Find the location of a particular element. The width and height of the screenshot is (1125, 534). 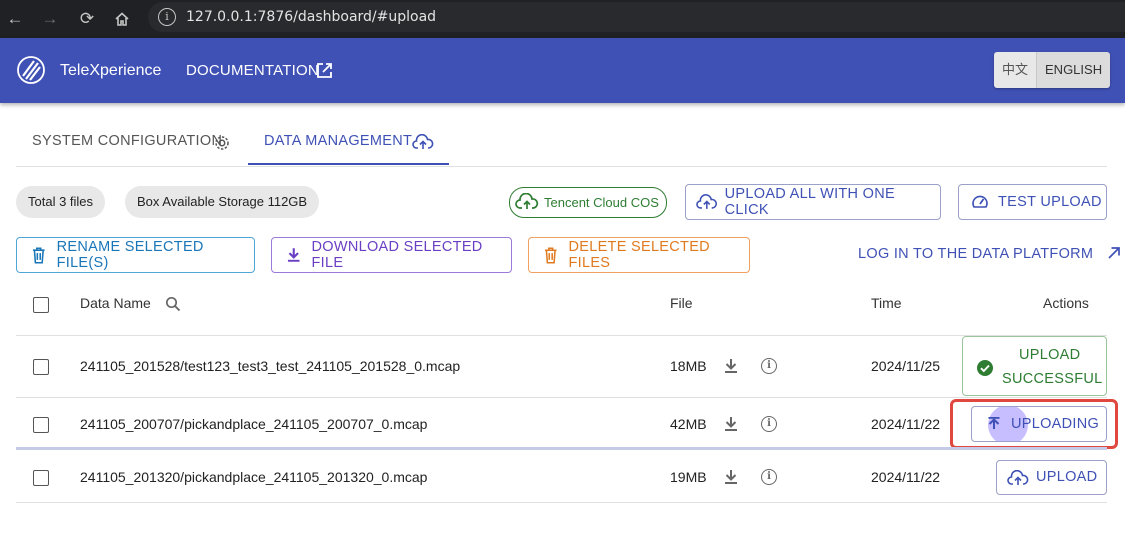

upload-status-line1: UPLOAD is located at coordinates (1050, 355).